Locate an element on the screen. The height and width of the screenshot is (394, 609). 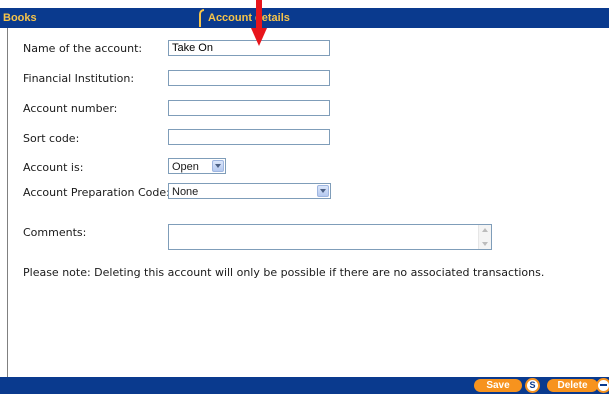
account-name-label: Name of the account: is located at coordinates (83, 48).